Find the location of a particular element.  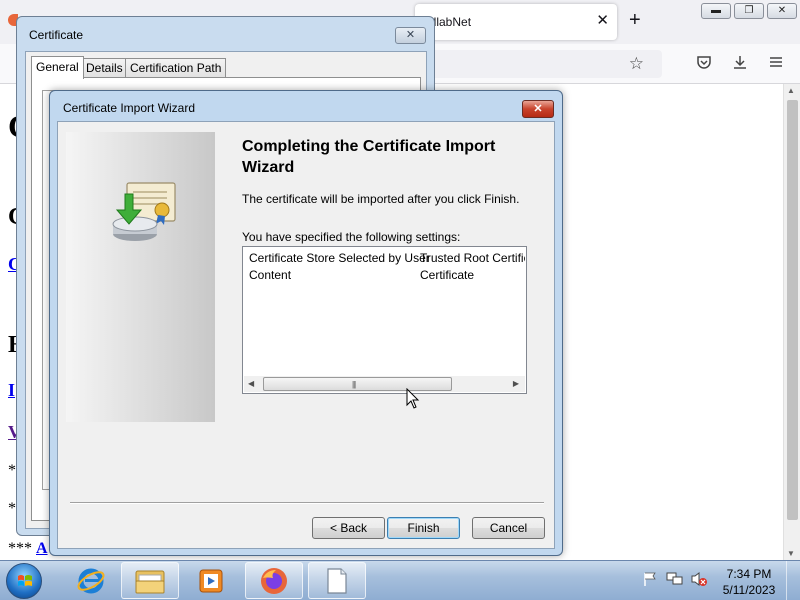

close-window-button: ✕ is located at coordinates (782, 11).